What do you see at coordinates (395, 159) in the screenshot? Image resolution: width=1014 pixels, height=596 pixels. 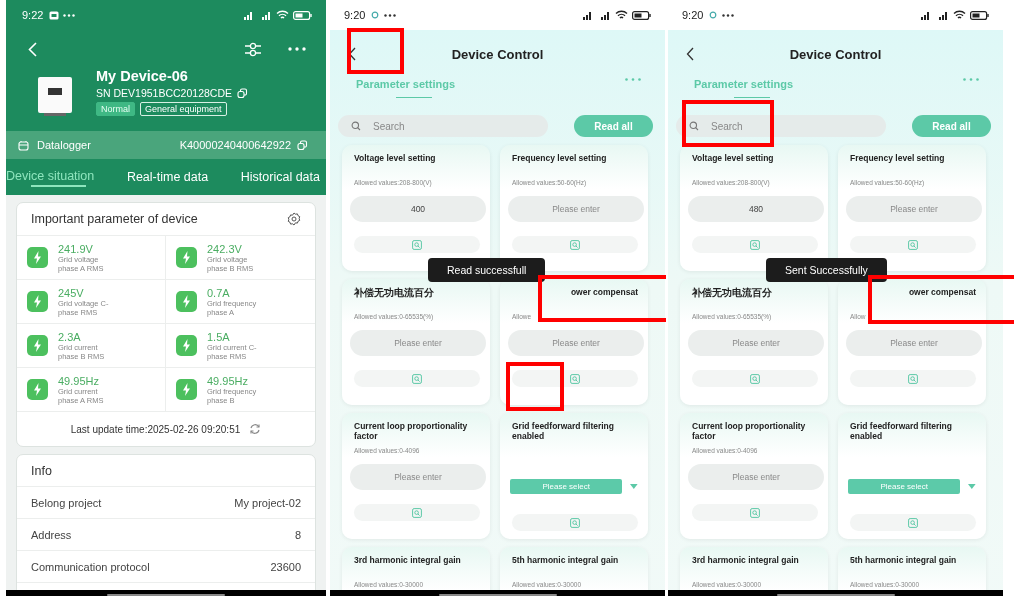 I see `parameter-title: Voltage level setting` at bounding box center [395, 159].